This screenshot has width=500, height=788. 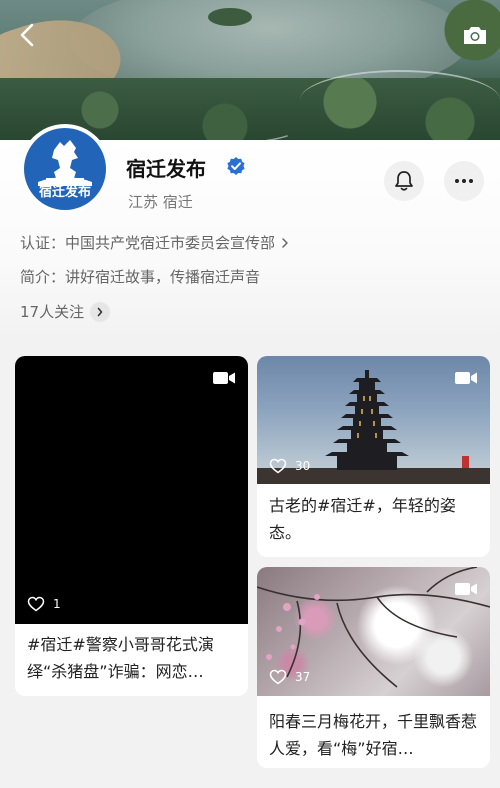 What do you see at coordinates (289, 466) in the screenshot?
I see `like-count: 30` at bounding box center [289, 466].